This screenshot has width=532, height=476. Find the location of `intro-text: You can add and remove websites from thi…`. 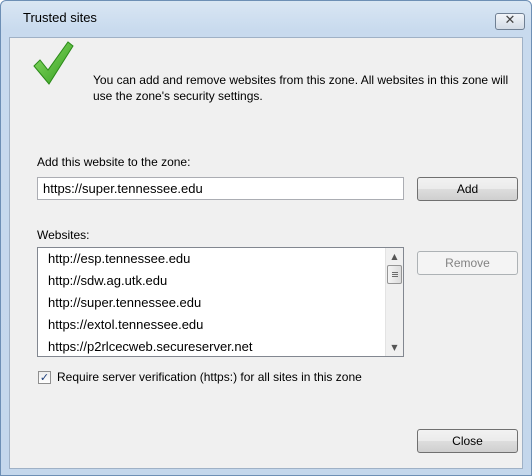

intro-text: You can add and remove websites from thi… is located at coordinates (301, 88).